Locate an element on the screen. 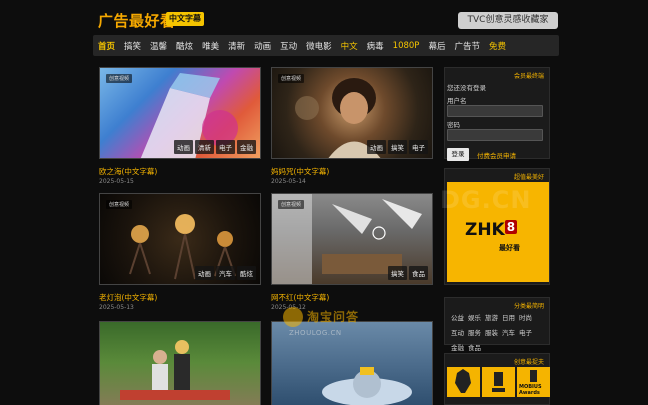  cannes-lion-icon is located at coordinates (463, 382).